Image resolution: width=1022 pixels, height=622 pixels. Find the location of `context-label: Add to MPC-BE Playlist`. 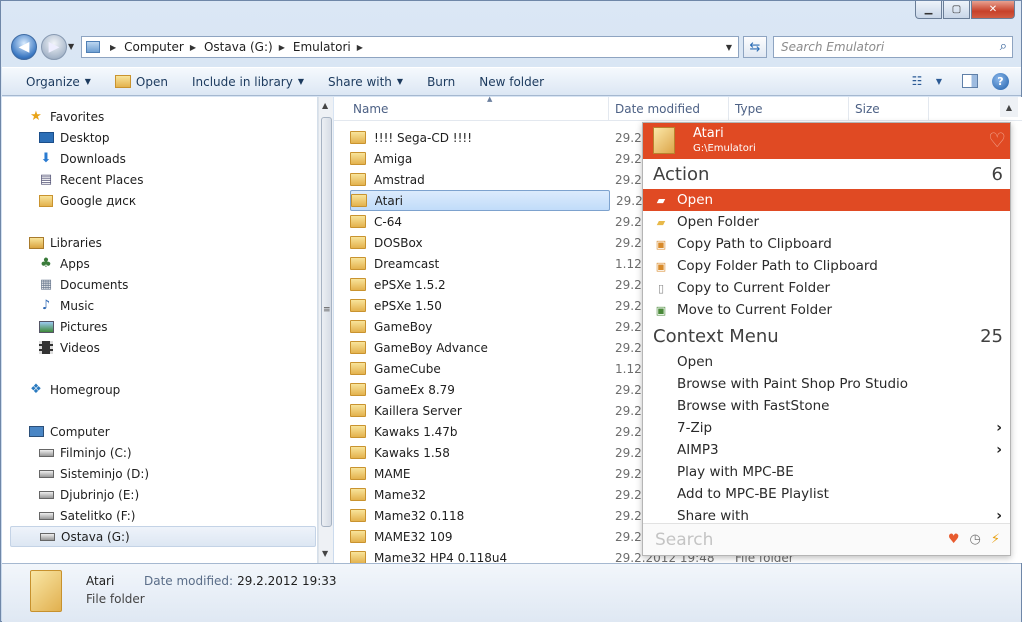

context-label: Add to MPC-BE Playlist is located at coordinates (753, 494).